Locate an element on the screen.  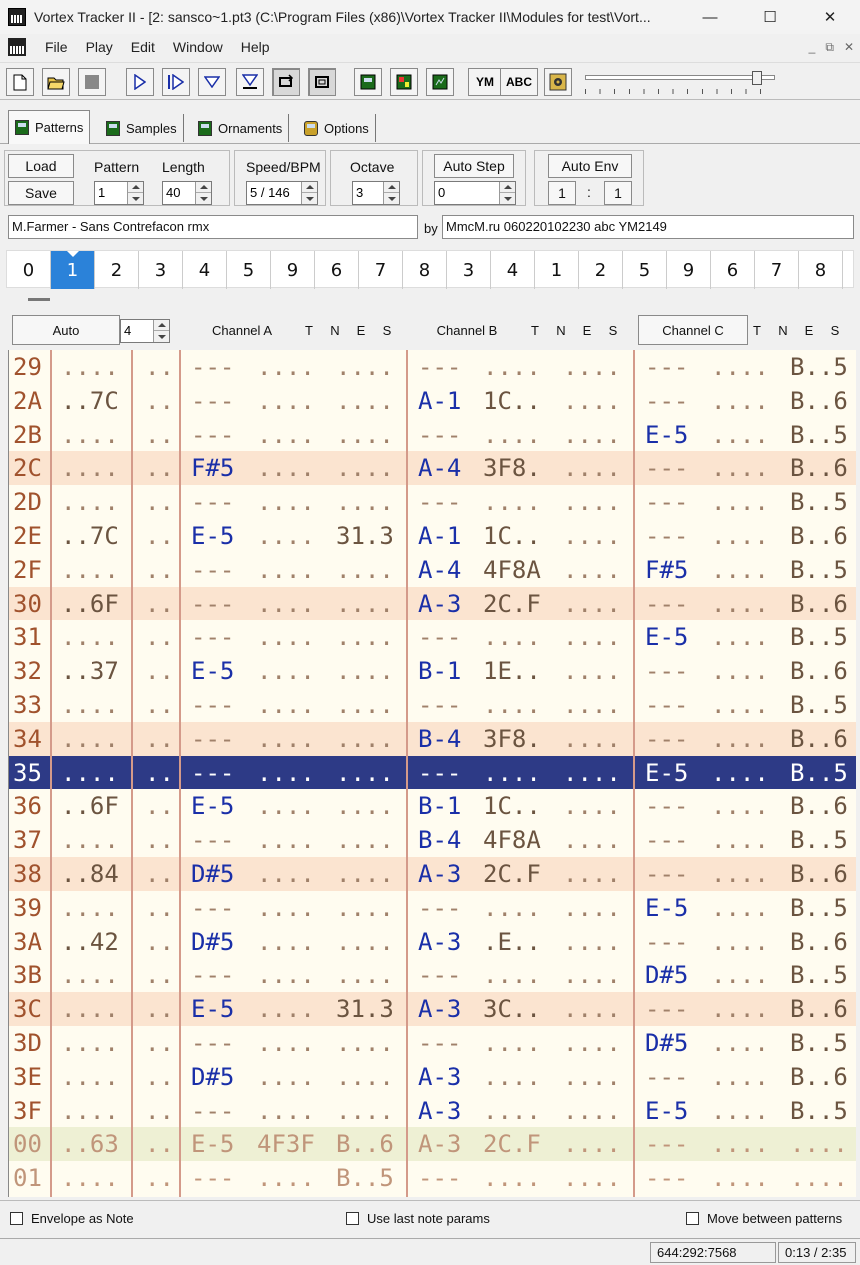
channel-b-sample: 2C.F is located at coordinates (512, 604).